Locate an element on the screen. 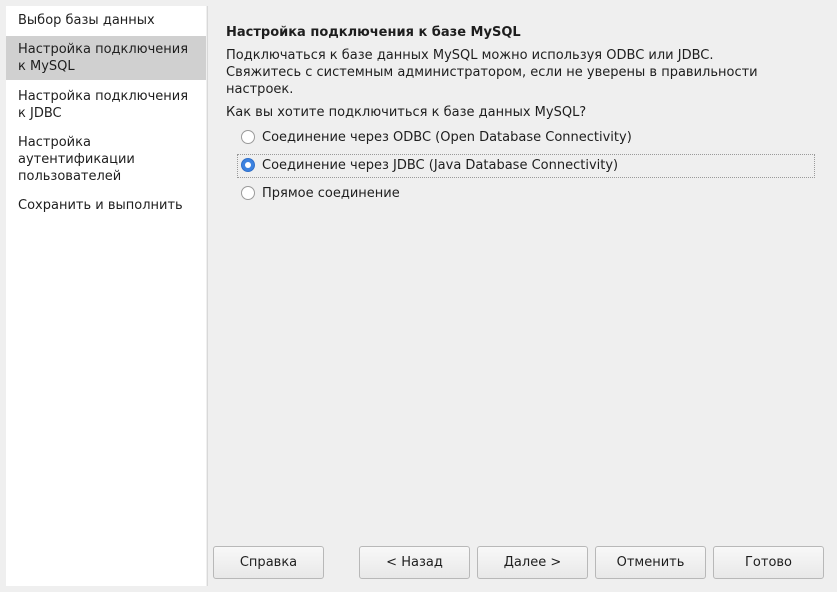  cancel-button: Отменить is located at coordinates (650, 562).